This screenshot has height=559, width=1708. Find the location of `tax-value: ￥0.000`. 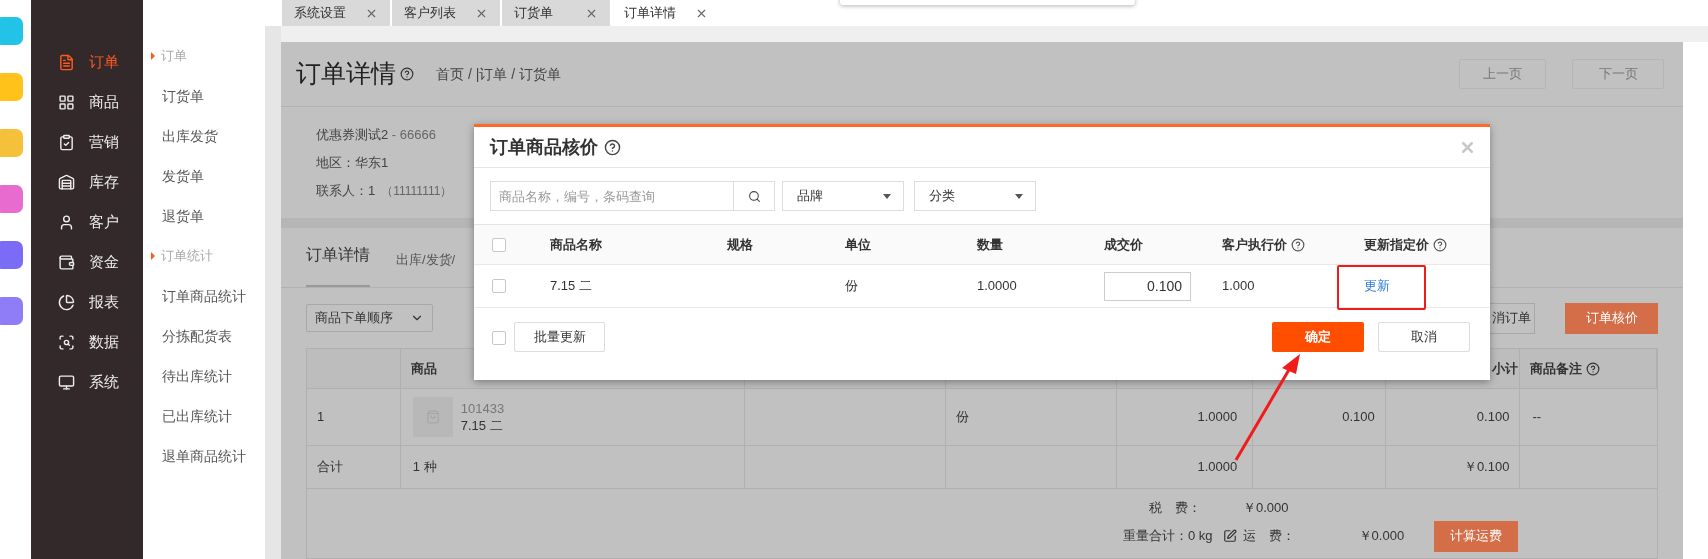

tax-value: ￥0.000 is located at coordinates (1266, 508).